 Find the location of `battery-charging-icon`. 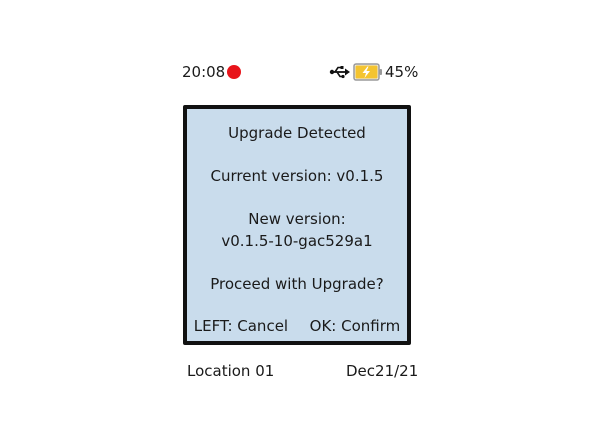

battery-charging-icon is located at coordinates (367, 72).